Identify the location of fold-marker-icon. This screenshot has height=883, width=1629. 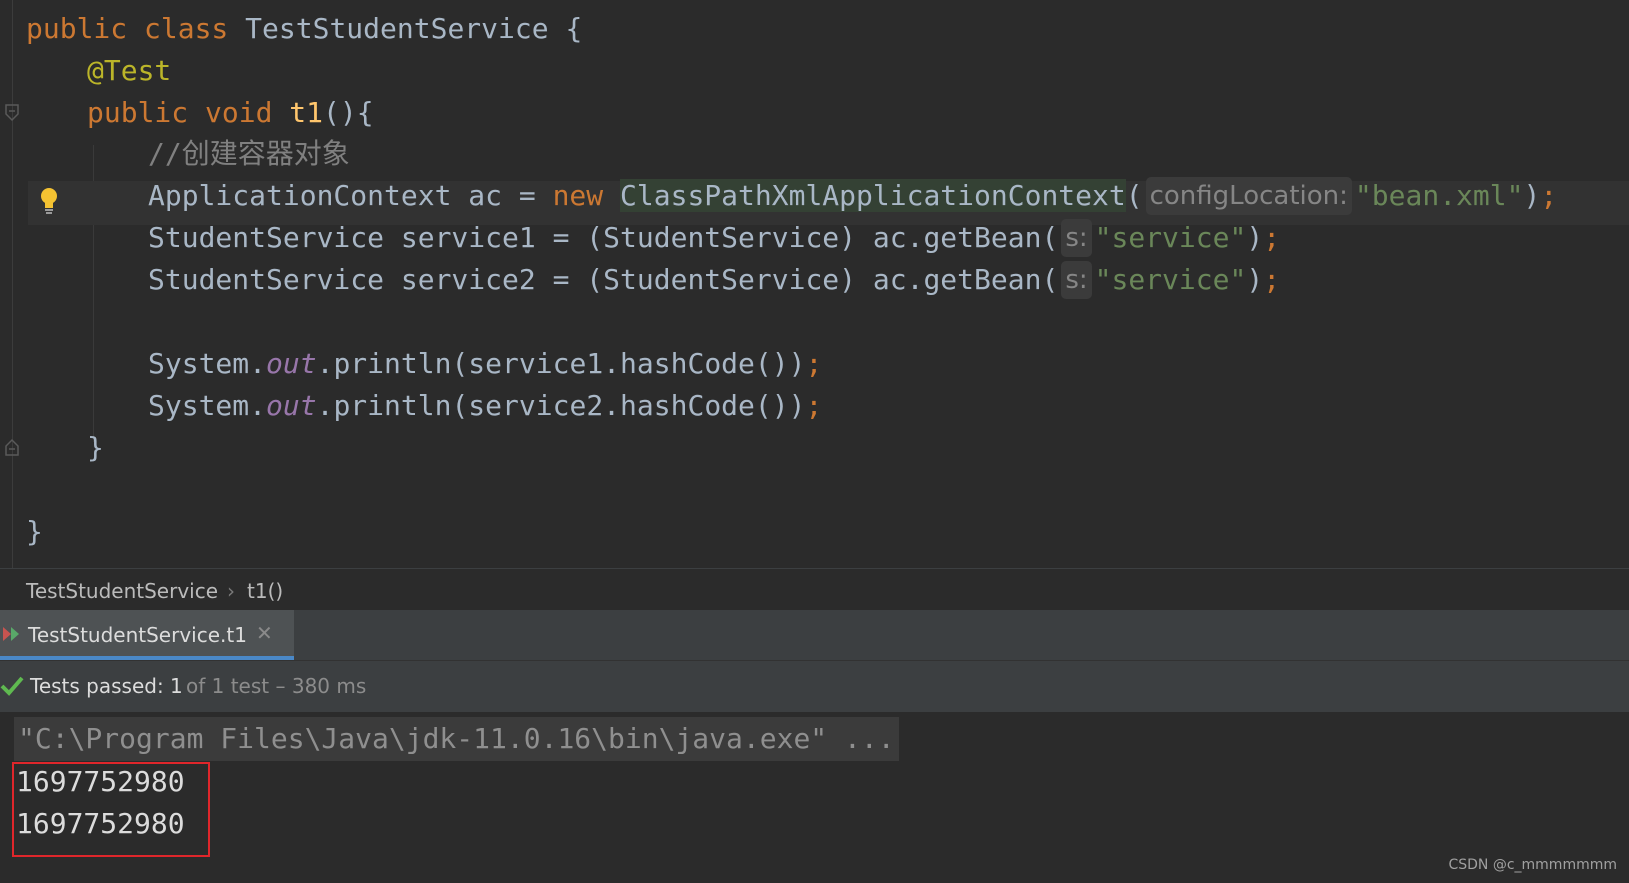
(12, 113).